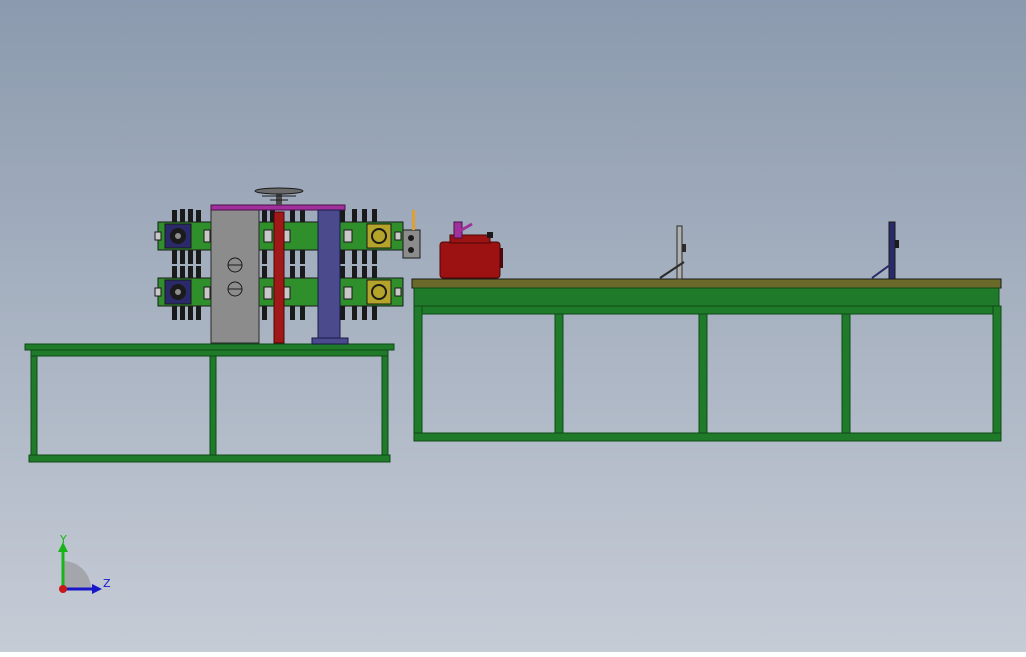 This screenshot has height=657, width=1026. What do you see at coordinates (178, 236) in the screenshot?
I see `upper-left-bearing-core` at bounding box center [178, 236].